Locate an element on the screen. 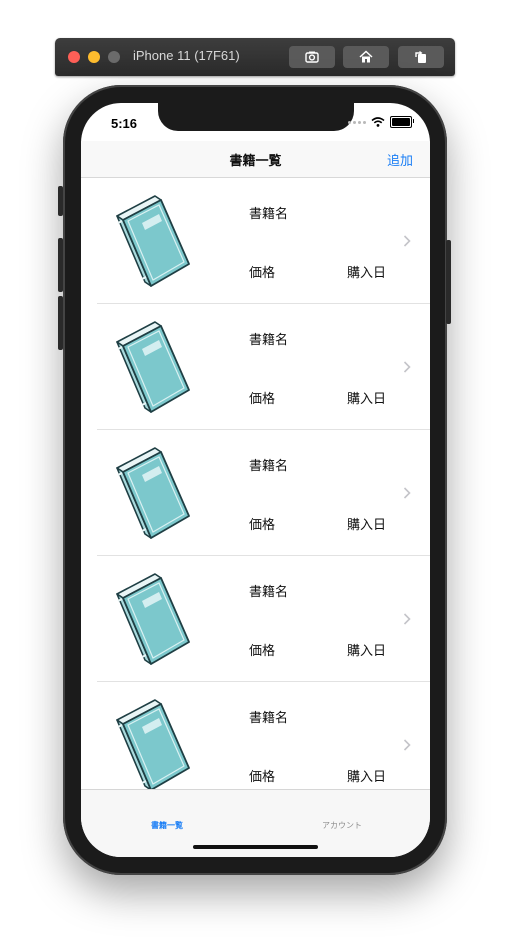 Image resolution: width=510 pixels, height=949 pixels. battery-icon is located at coordinates (402, 122).